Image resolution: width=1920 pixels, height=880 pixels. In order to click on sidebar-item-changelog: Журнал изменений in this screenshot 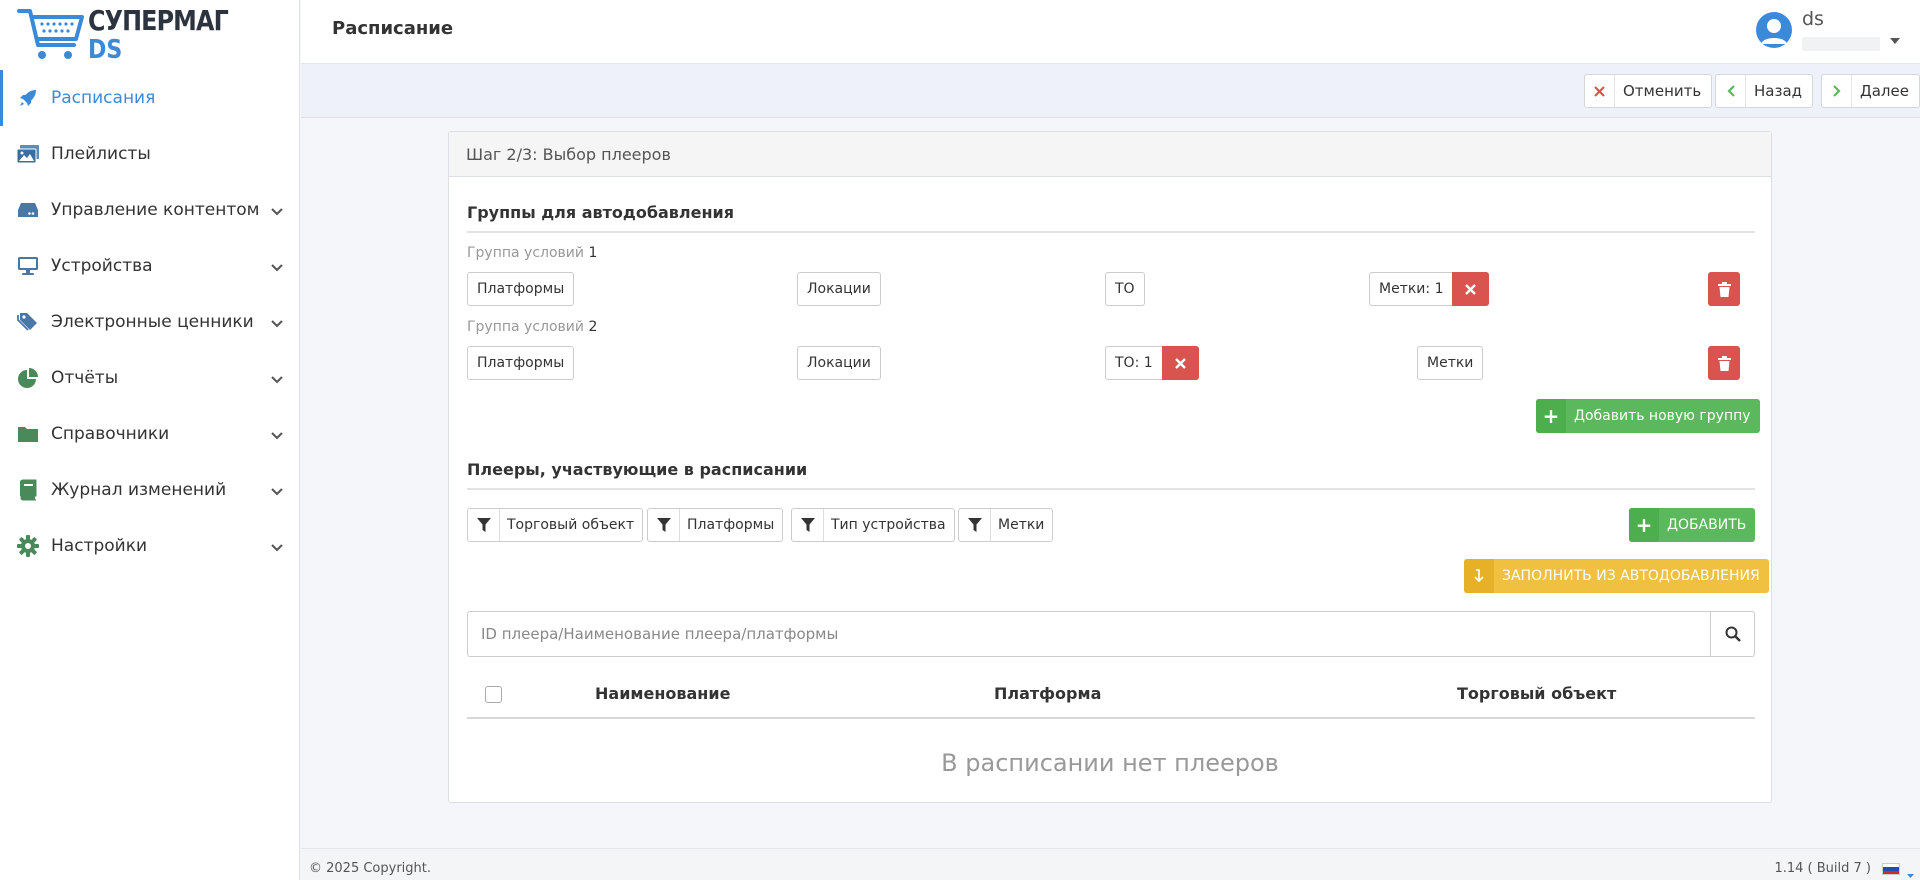, I will do `click(149, 490)`.